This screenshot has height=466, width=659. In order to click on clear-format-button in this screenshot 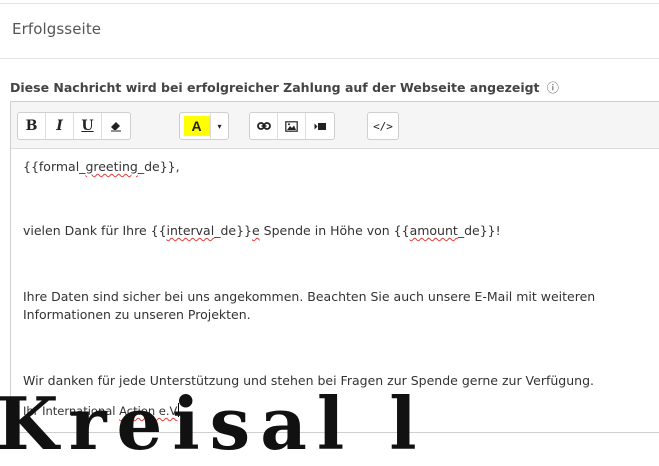, I will do `click(116, 126)`.